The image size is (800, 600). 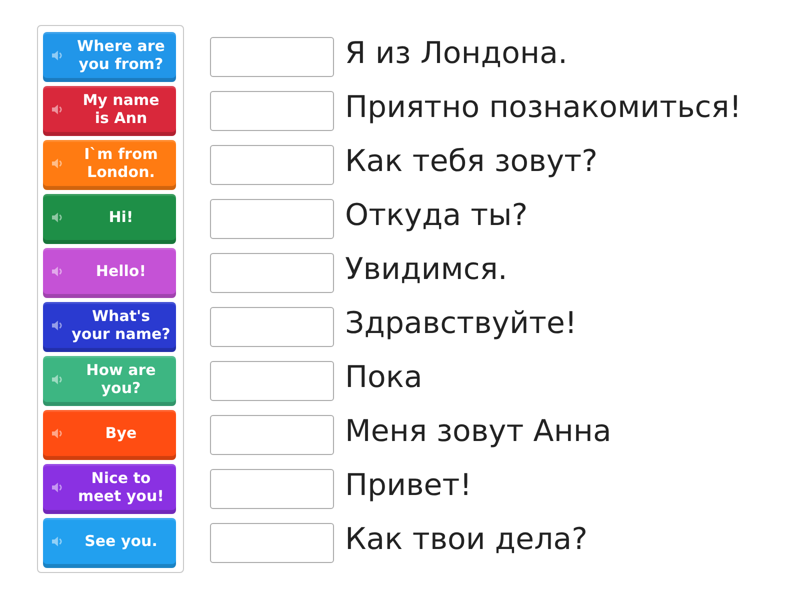 What do you see at coordinates (109, 219) in the screenshot?
I see `answer-tile: Hi!` at bounding box center [109, 219].